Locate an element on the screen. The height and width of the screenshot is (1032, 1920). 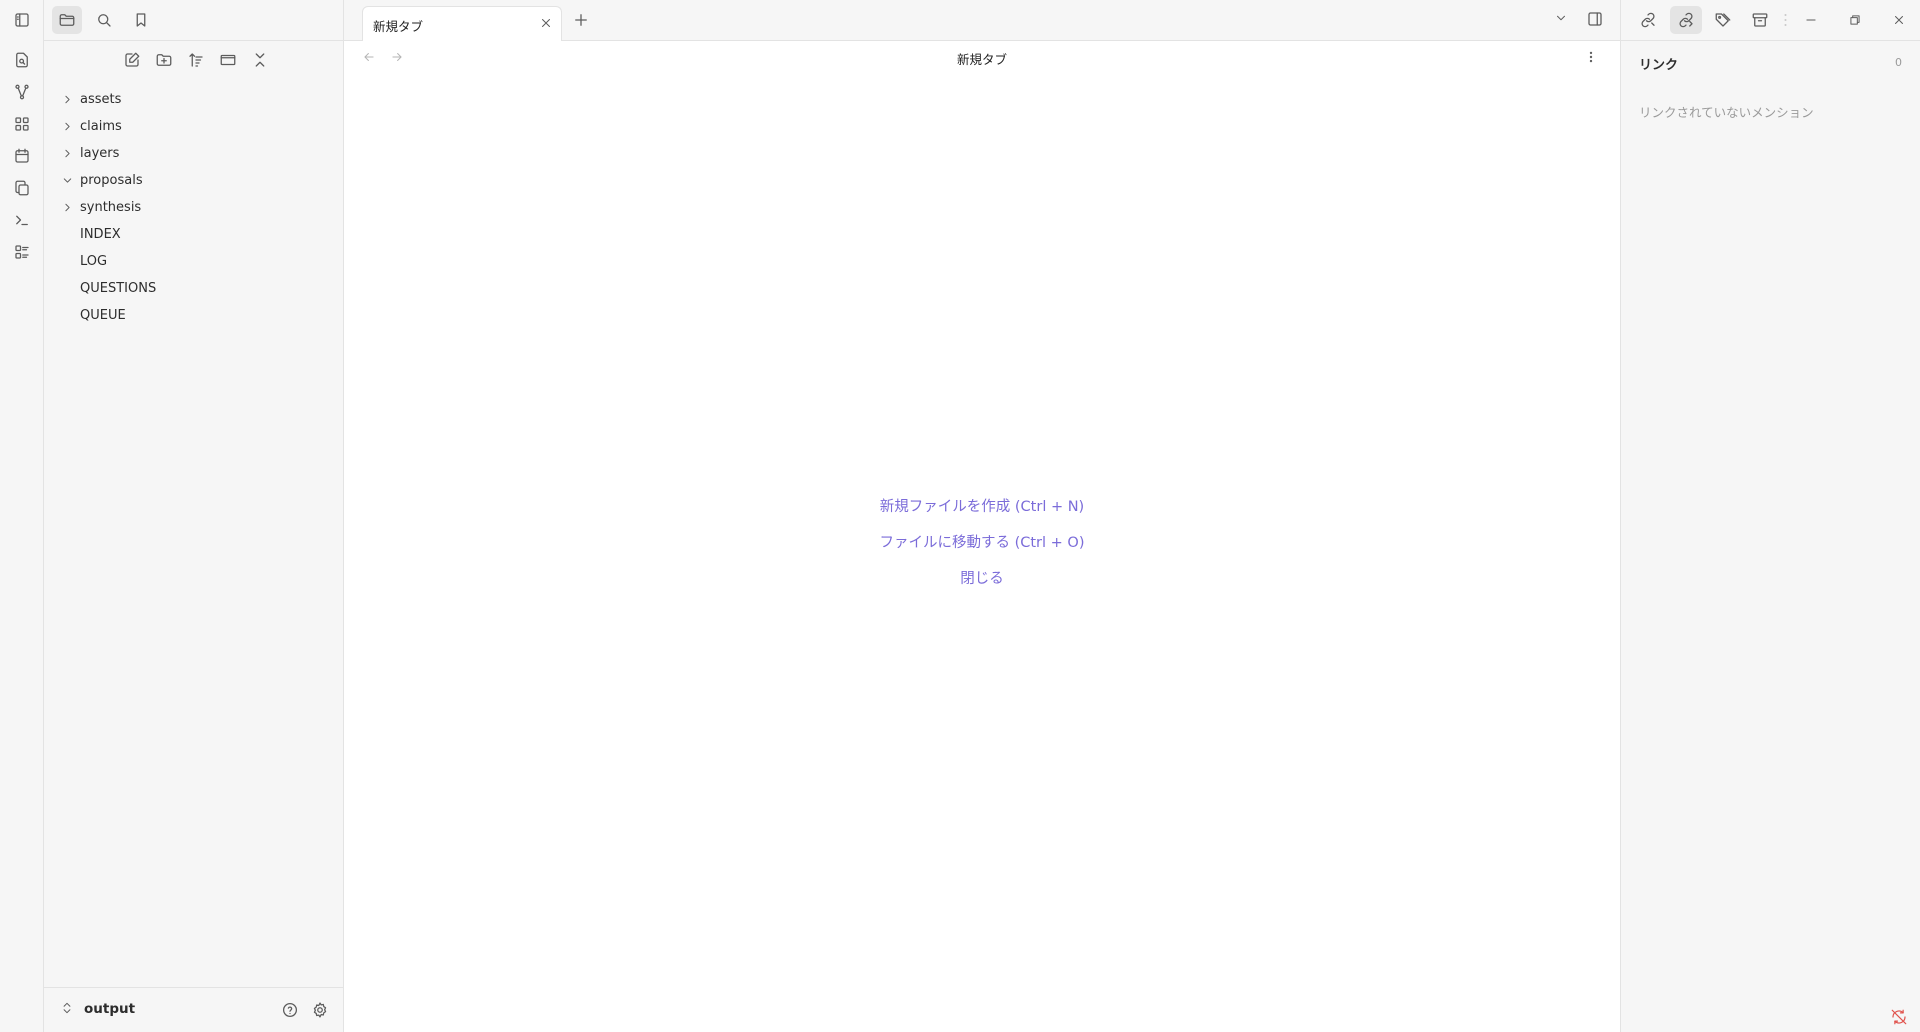
outgoing-links-tab is located at coordinates (1686, 20).